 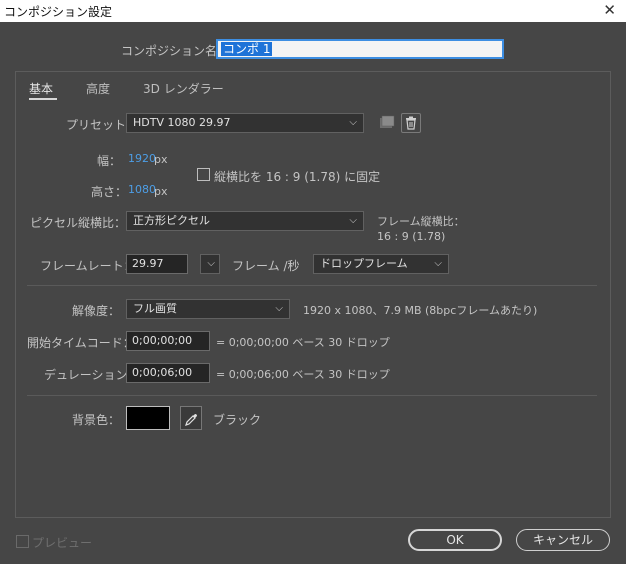 What do you see at coordinates (98, 88) in the screenshot?
I see `tab-advanced: 高度` at bounding box center [98, 88].